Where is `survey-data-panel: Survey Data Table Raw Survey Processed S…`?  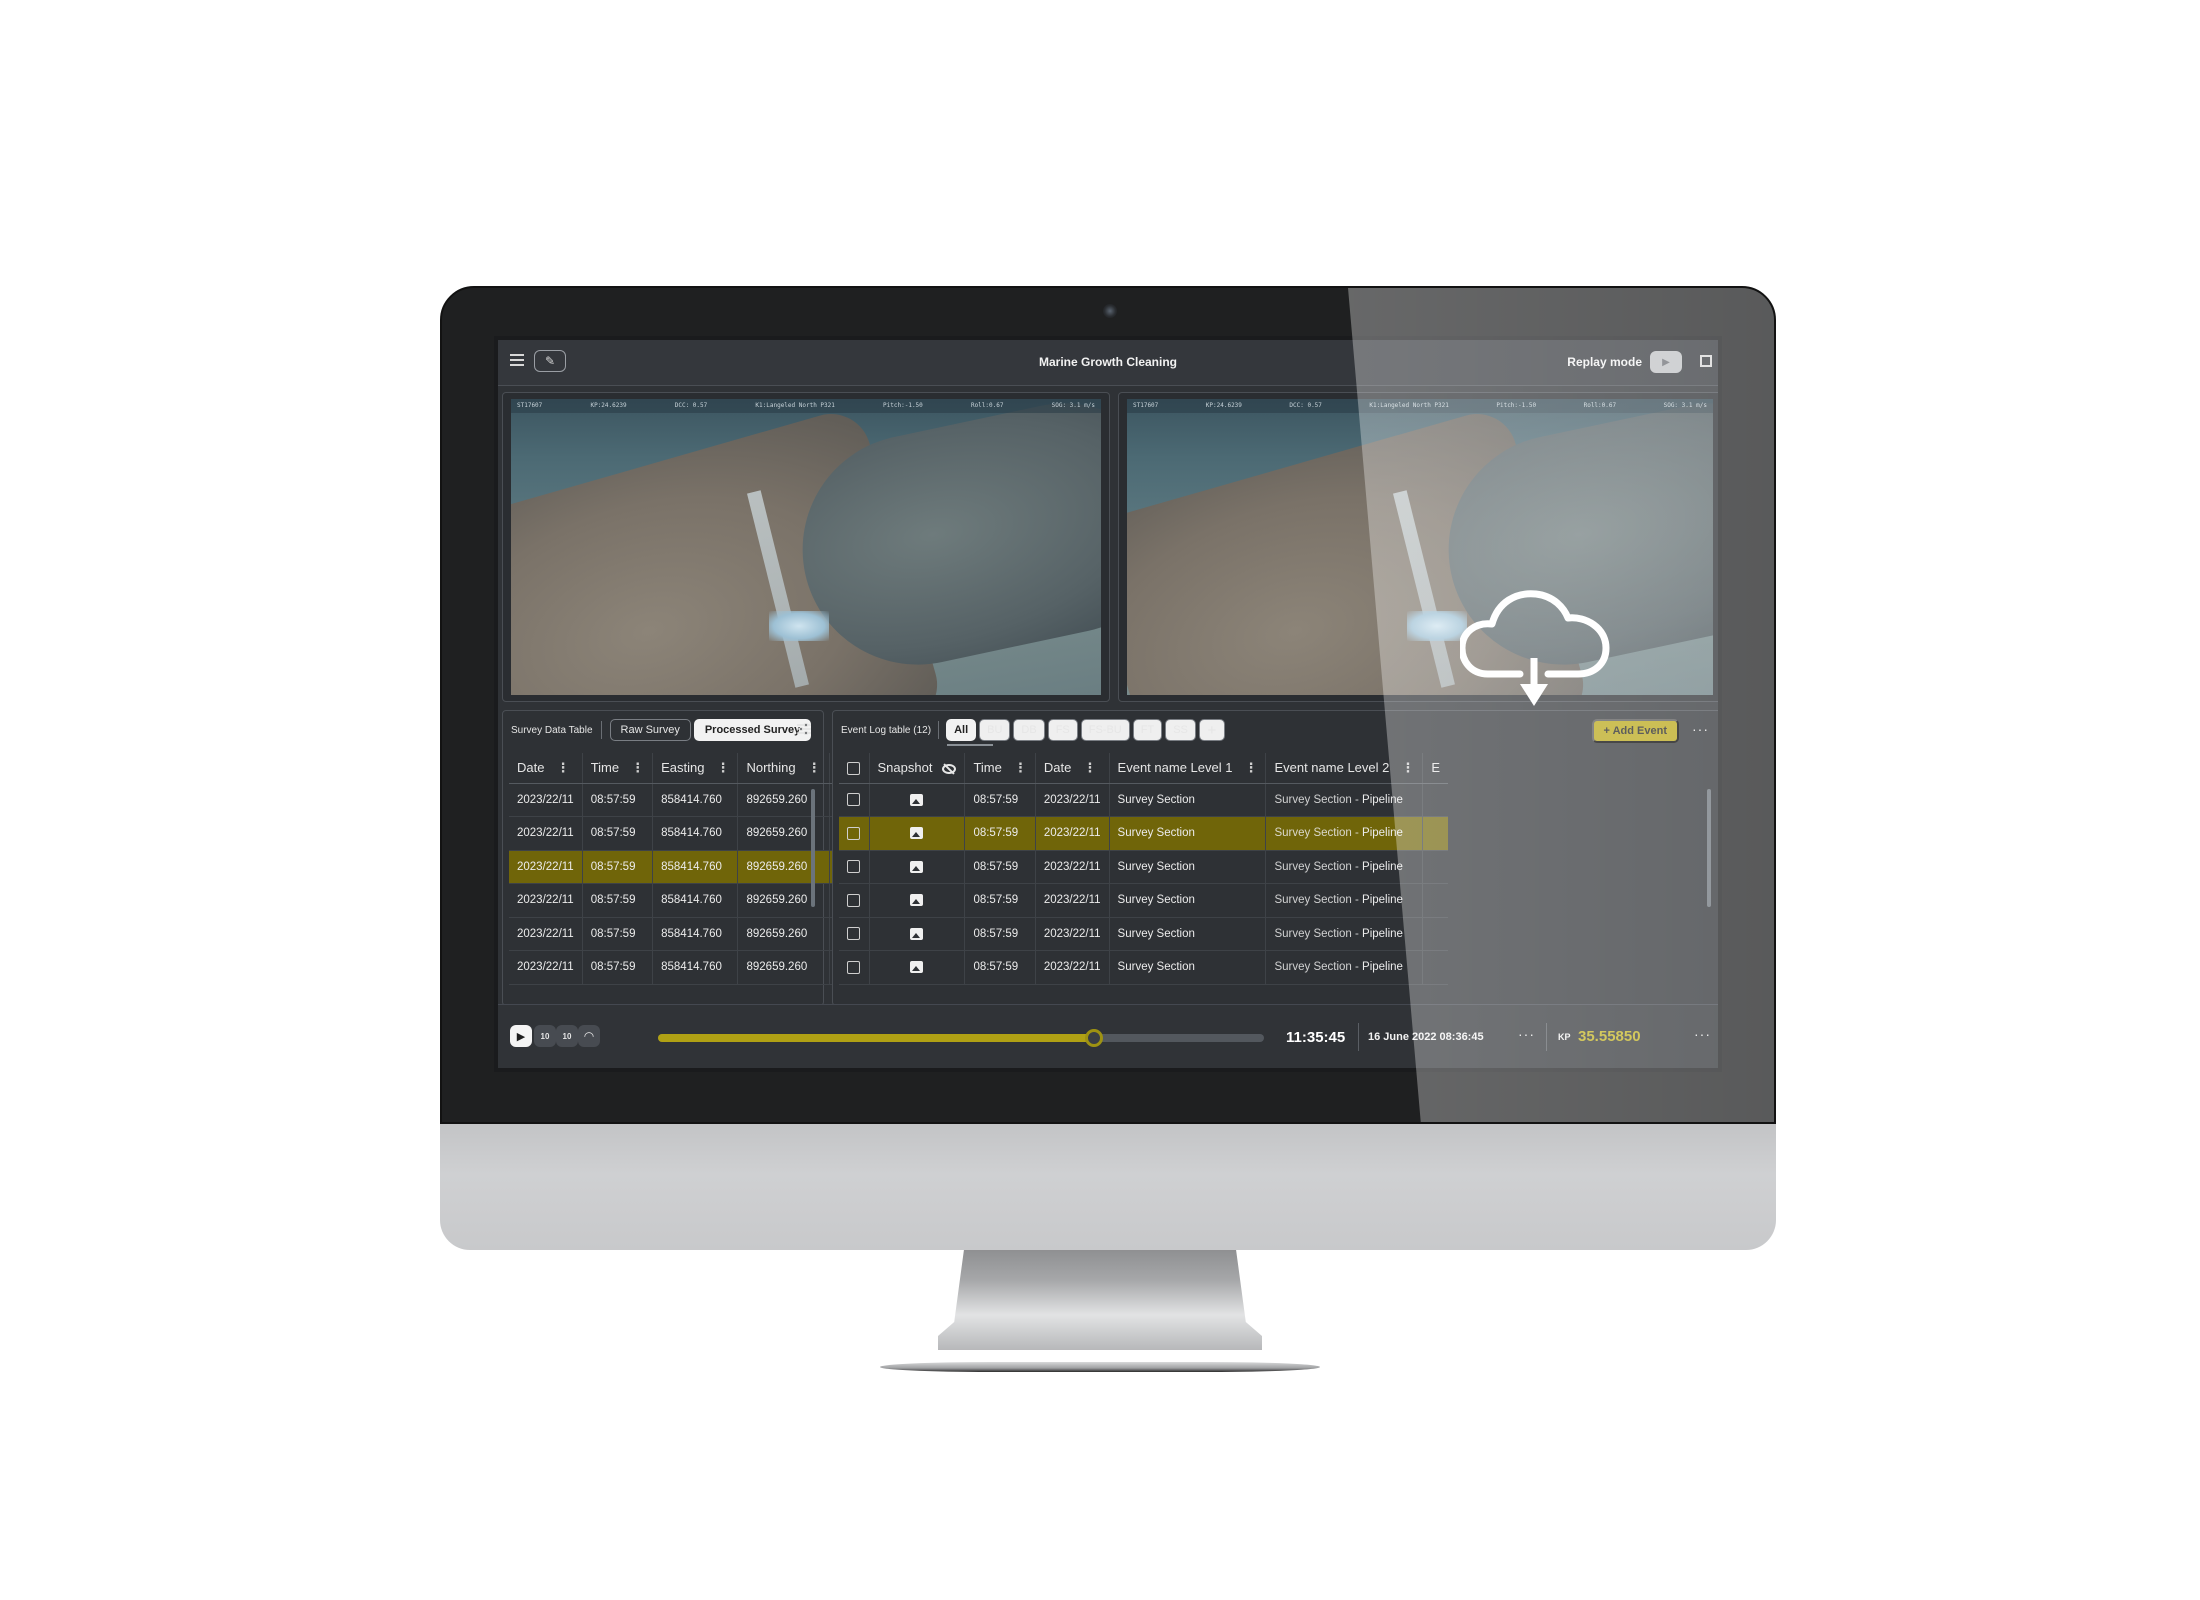
survey-data-panel: Survey Data Table Raw Survey Processed S… is located at coordinates (678, 858).